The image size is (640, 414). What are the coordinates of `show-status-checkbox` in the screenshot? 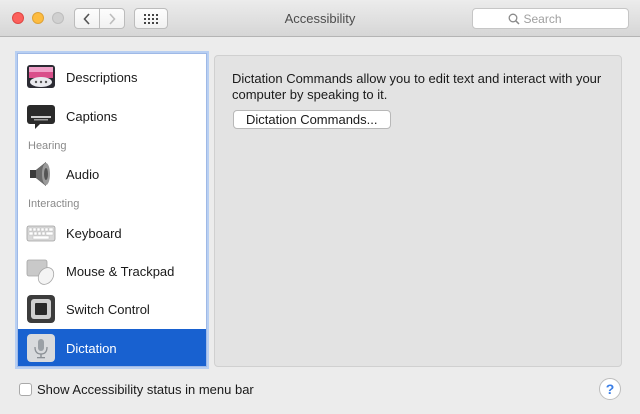 It's located at (25, 389).